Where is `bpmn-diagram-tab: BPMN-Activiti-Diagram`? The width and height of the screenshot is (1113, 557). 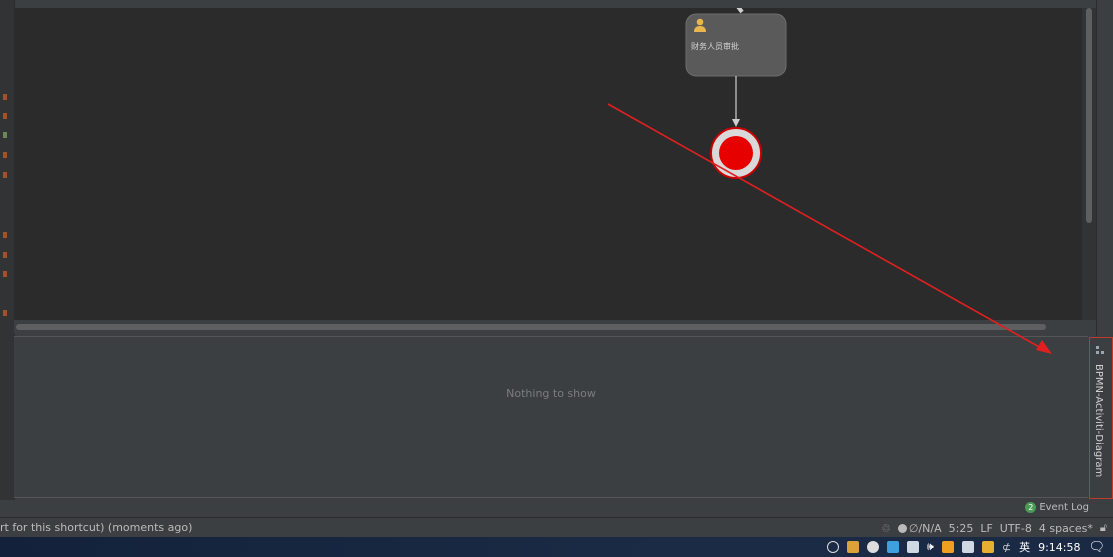
bpmn-diagram-tab: BPMN-Activiti-Diagram is located at coordinates (1101, 418).